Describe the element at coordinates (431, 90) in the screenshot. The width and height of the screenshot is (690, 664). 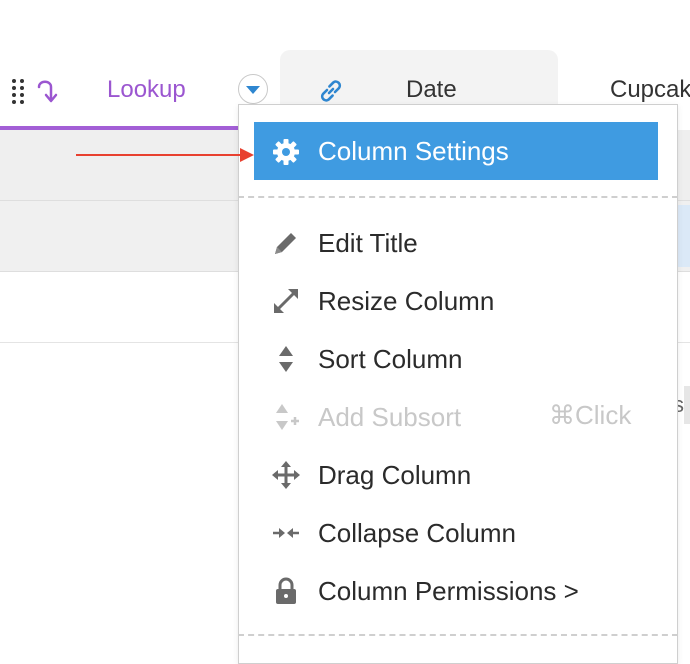
I see `column-title-date: Date` at that location.